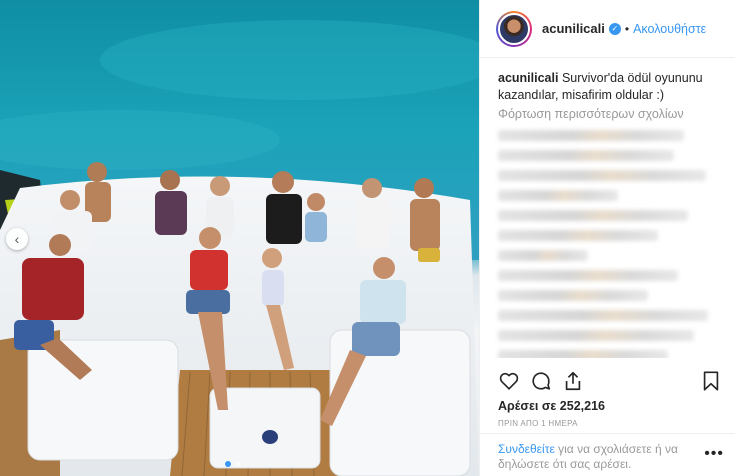  I want to click on follow-button: Ακολουθήστε, so click(669, 29).